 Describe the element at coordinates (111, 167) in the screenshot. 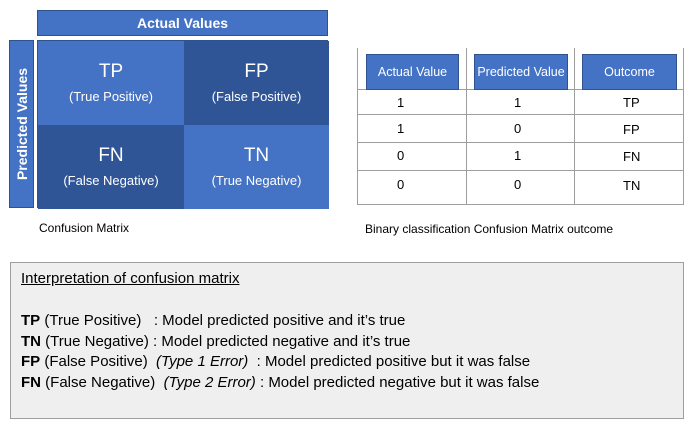

I see `cell-false-negative: FN (False Negative)` at that location.